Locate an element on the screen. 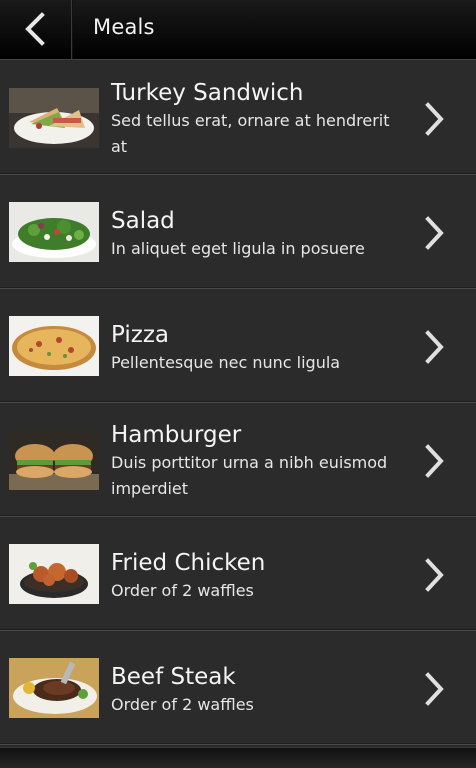 The height and width of the screenshot is (768, 476). meal-title: Beef Steak is located at coordinates (173, 677).